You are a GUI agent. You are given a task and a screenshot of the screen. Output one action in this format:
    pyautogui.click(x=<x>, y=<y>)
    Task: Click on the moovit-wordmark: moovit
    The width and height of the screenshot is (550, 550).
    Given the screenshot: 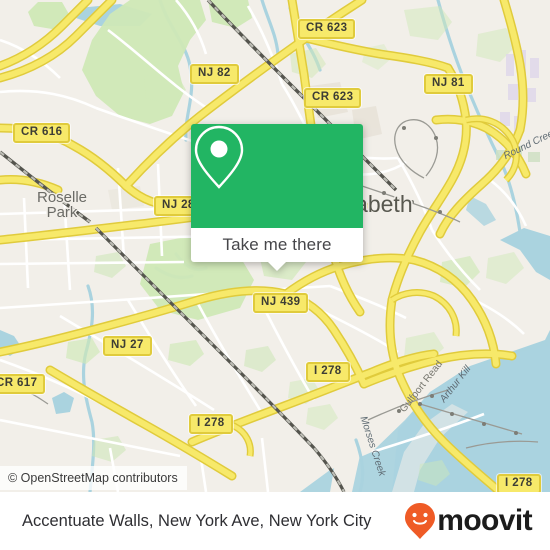 What is the action you would take?
    pyautogui.click(x=484, y=520)
    